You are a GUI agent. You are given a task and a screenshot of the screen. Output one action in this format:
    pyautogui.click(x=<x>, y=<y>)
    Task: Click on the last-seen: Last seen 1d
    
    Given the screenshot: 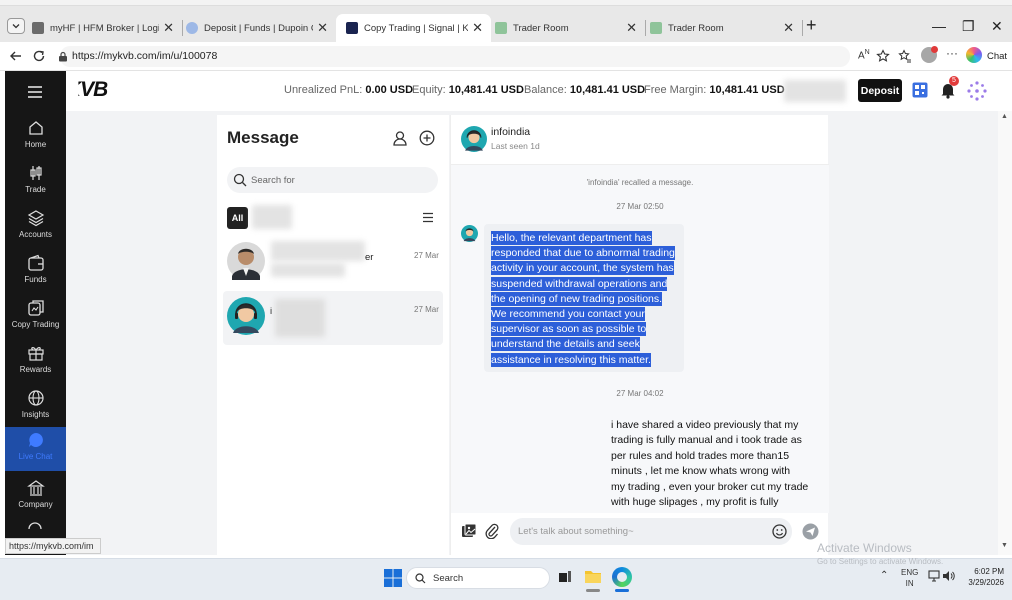 What is the action you would take?
    pyautogui.click(x=515, y=146)
    